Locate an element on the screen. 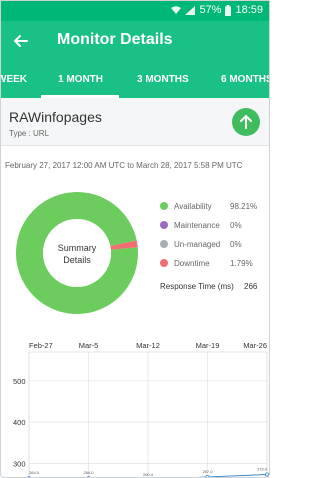 Image resolution: width=320 pixels, height=478 pixels. response-time-label: Response Time (ms) is located at coordinates (197, 286).